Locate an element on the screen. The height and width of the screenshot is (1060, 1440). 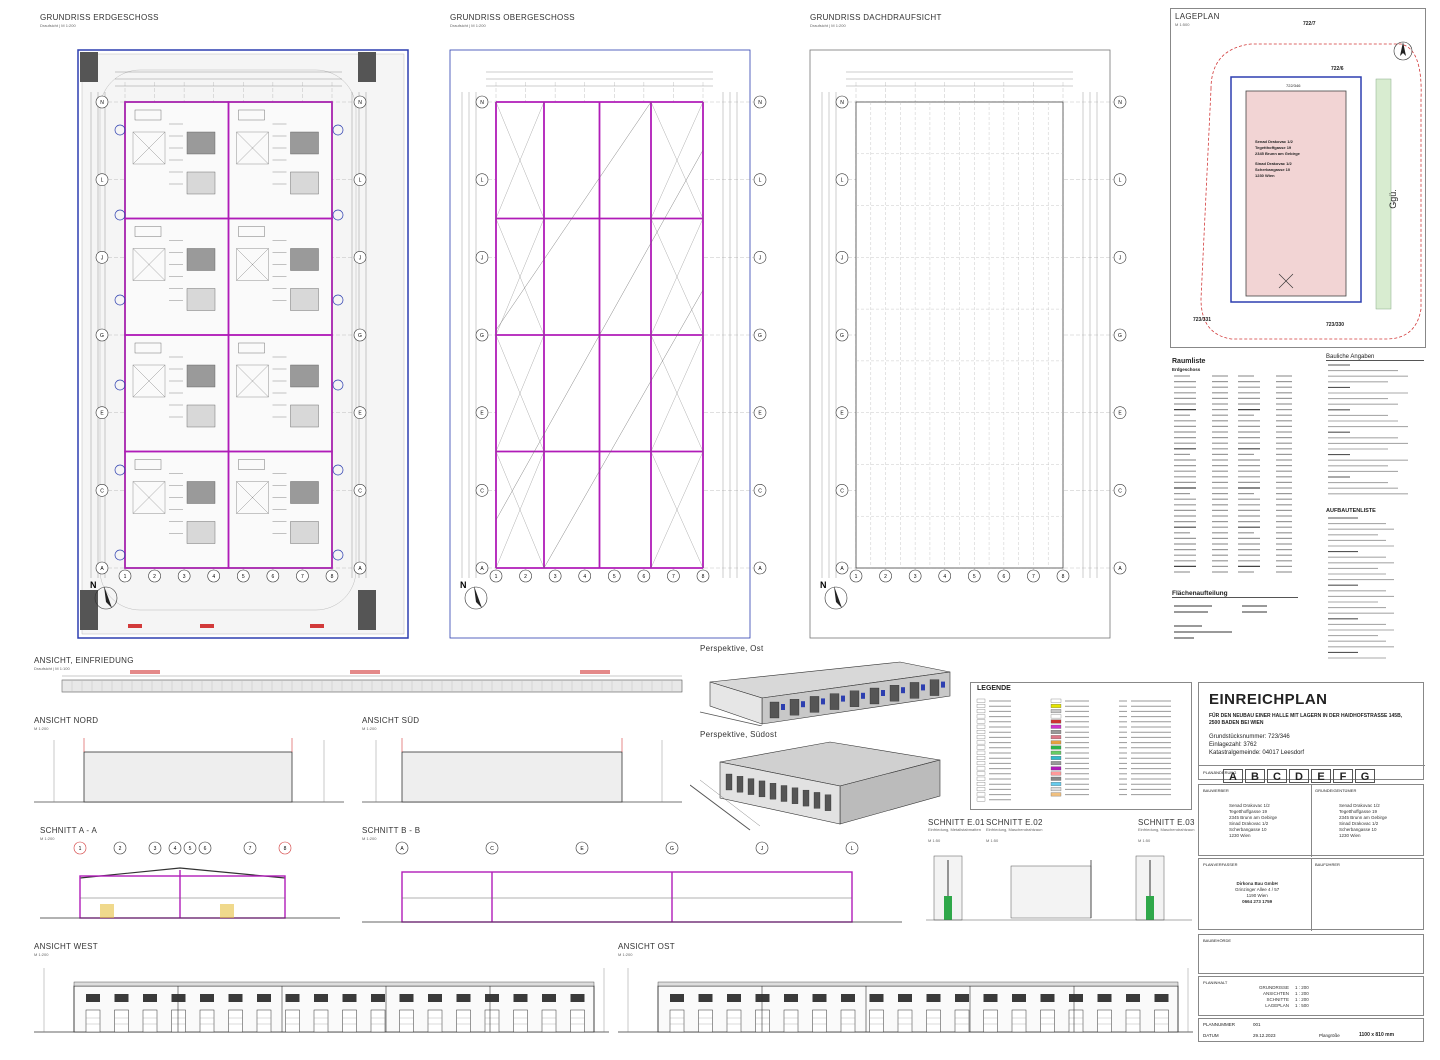
revision-box: G is located at coordinates (1365, 776).